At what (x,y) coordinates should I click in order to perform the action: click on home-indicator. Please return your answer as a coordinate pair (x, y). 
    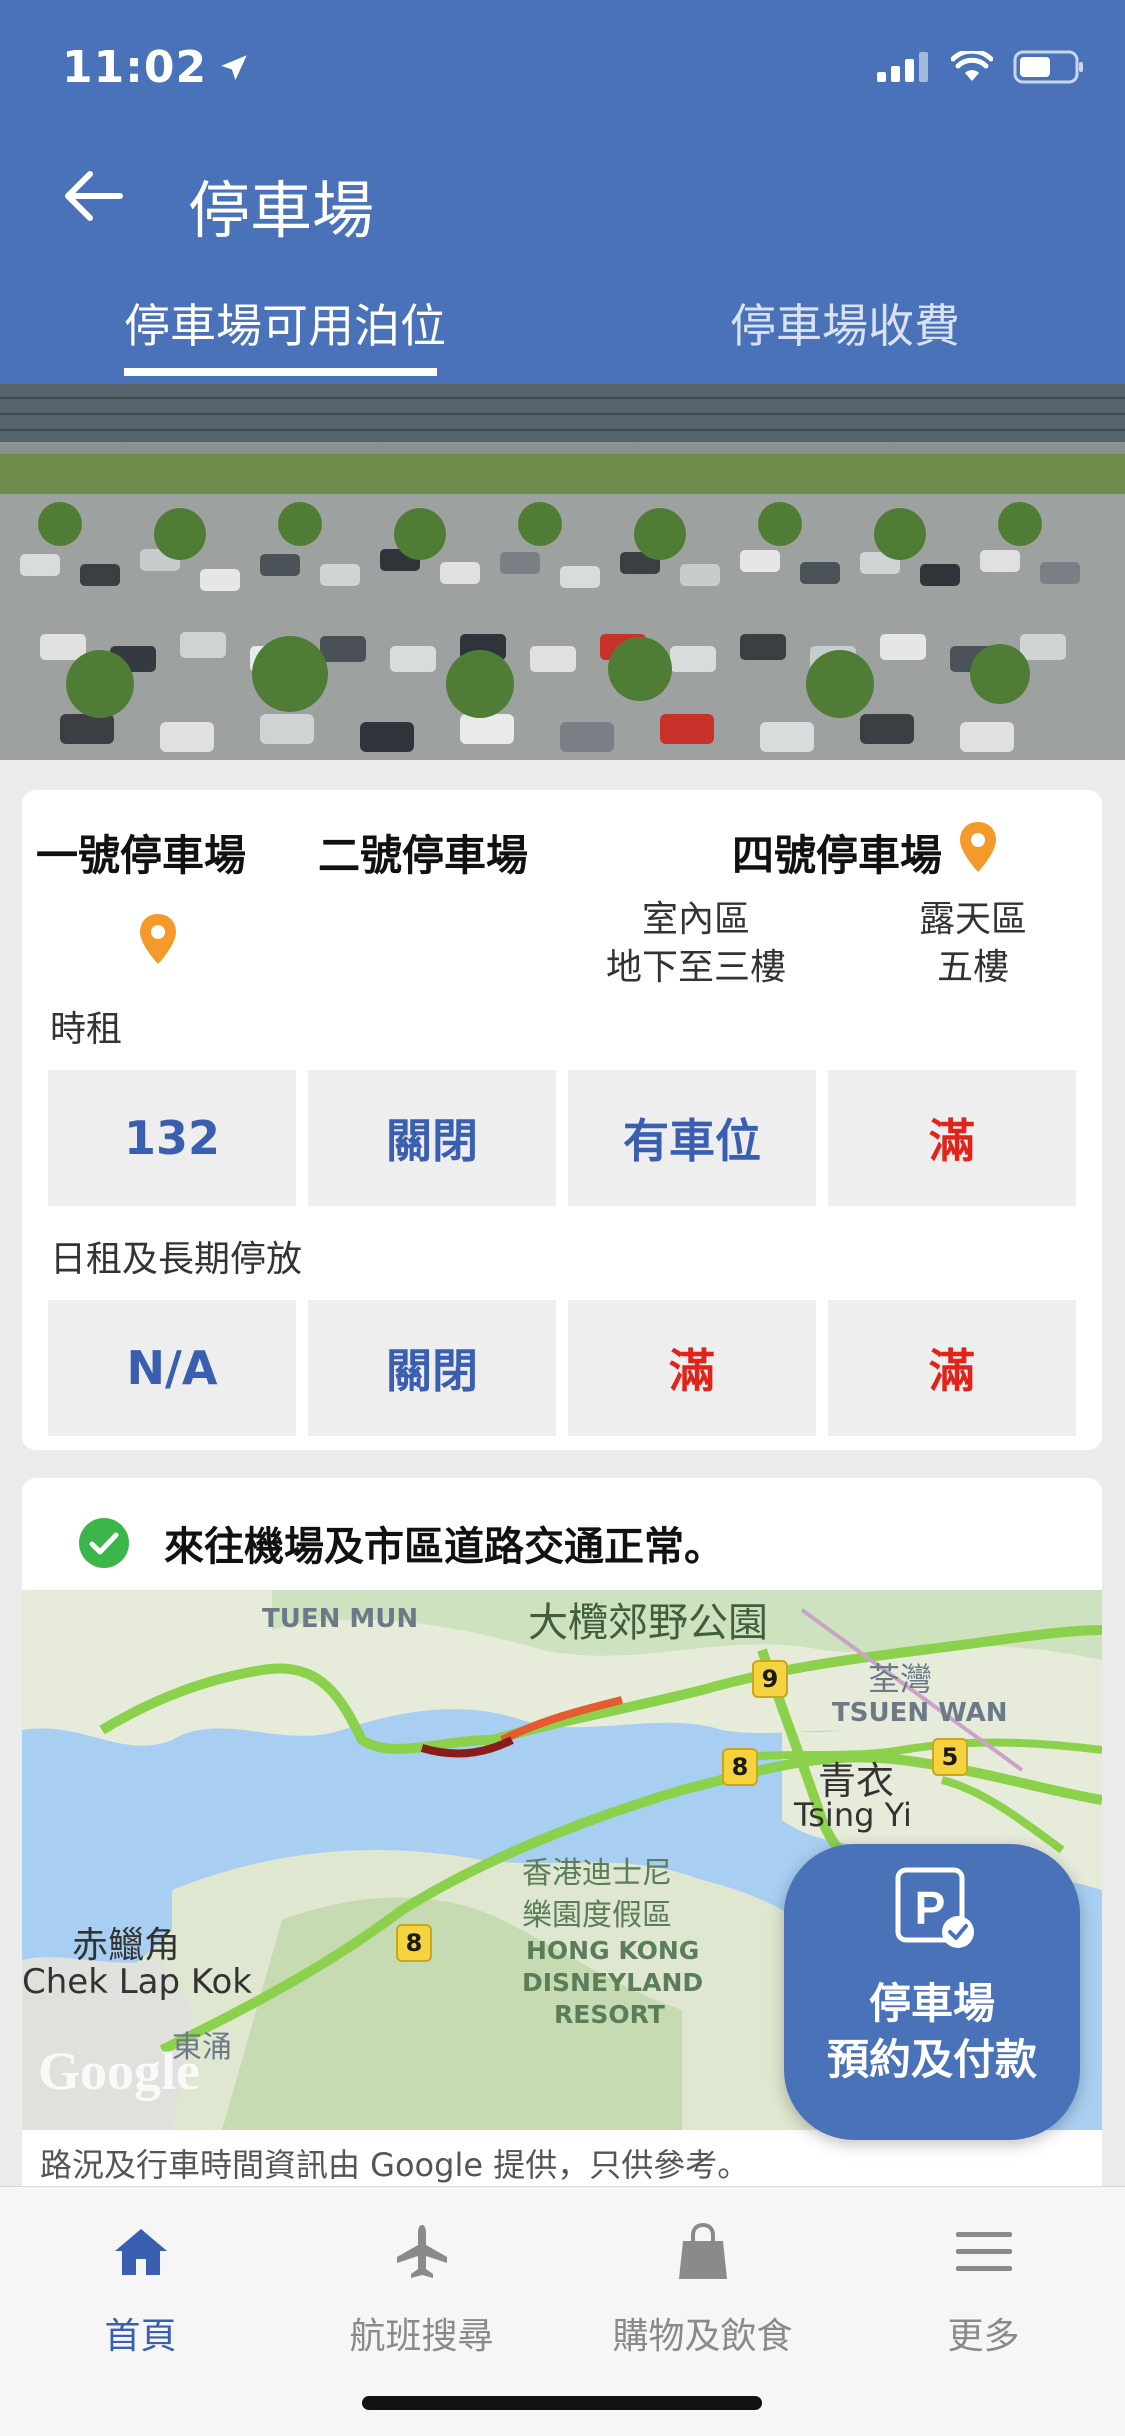
    Looking at the image, I should click on (562, 2403).